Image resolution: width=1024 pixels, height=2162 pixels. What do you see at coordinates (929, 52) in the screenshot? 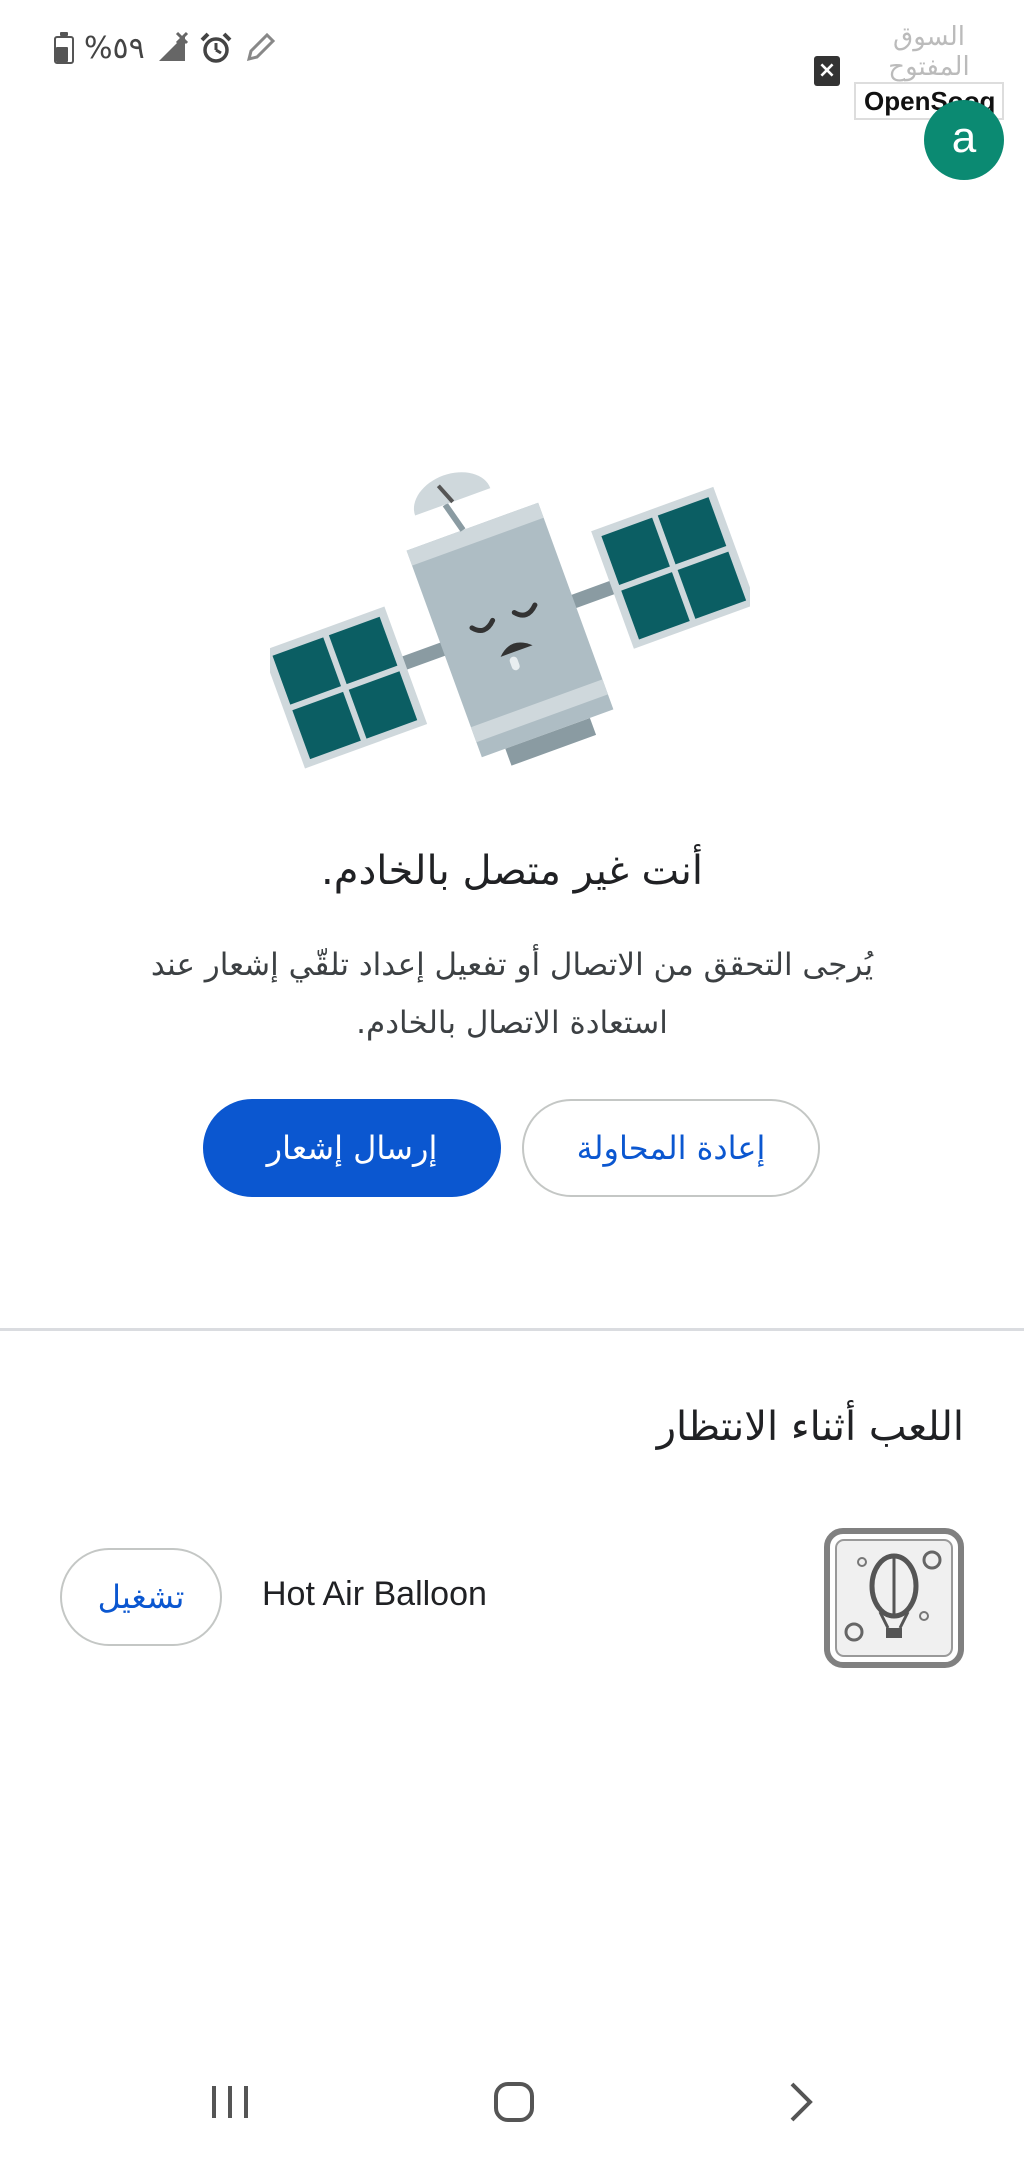
I see `watermark-arabic: السوق المفتوح` at bounding box center [929, 52].